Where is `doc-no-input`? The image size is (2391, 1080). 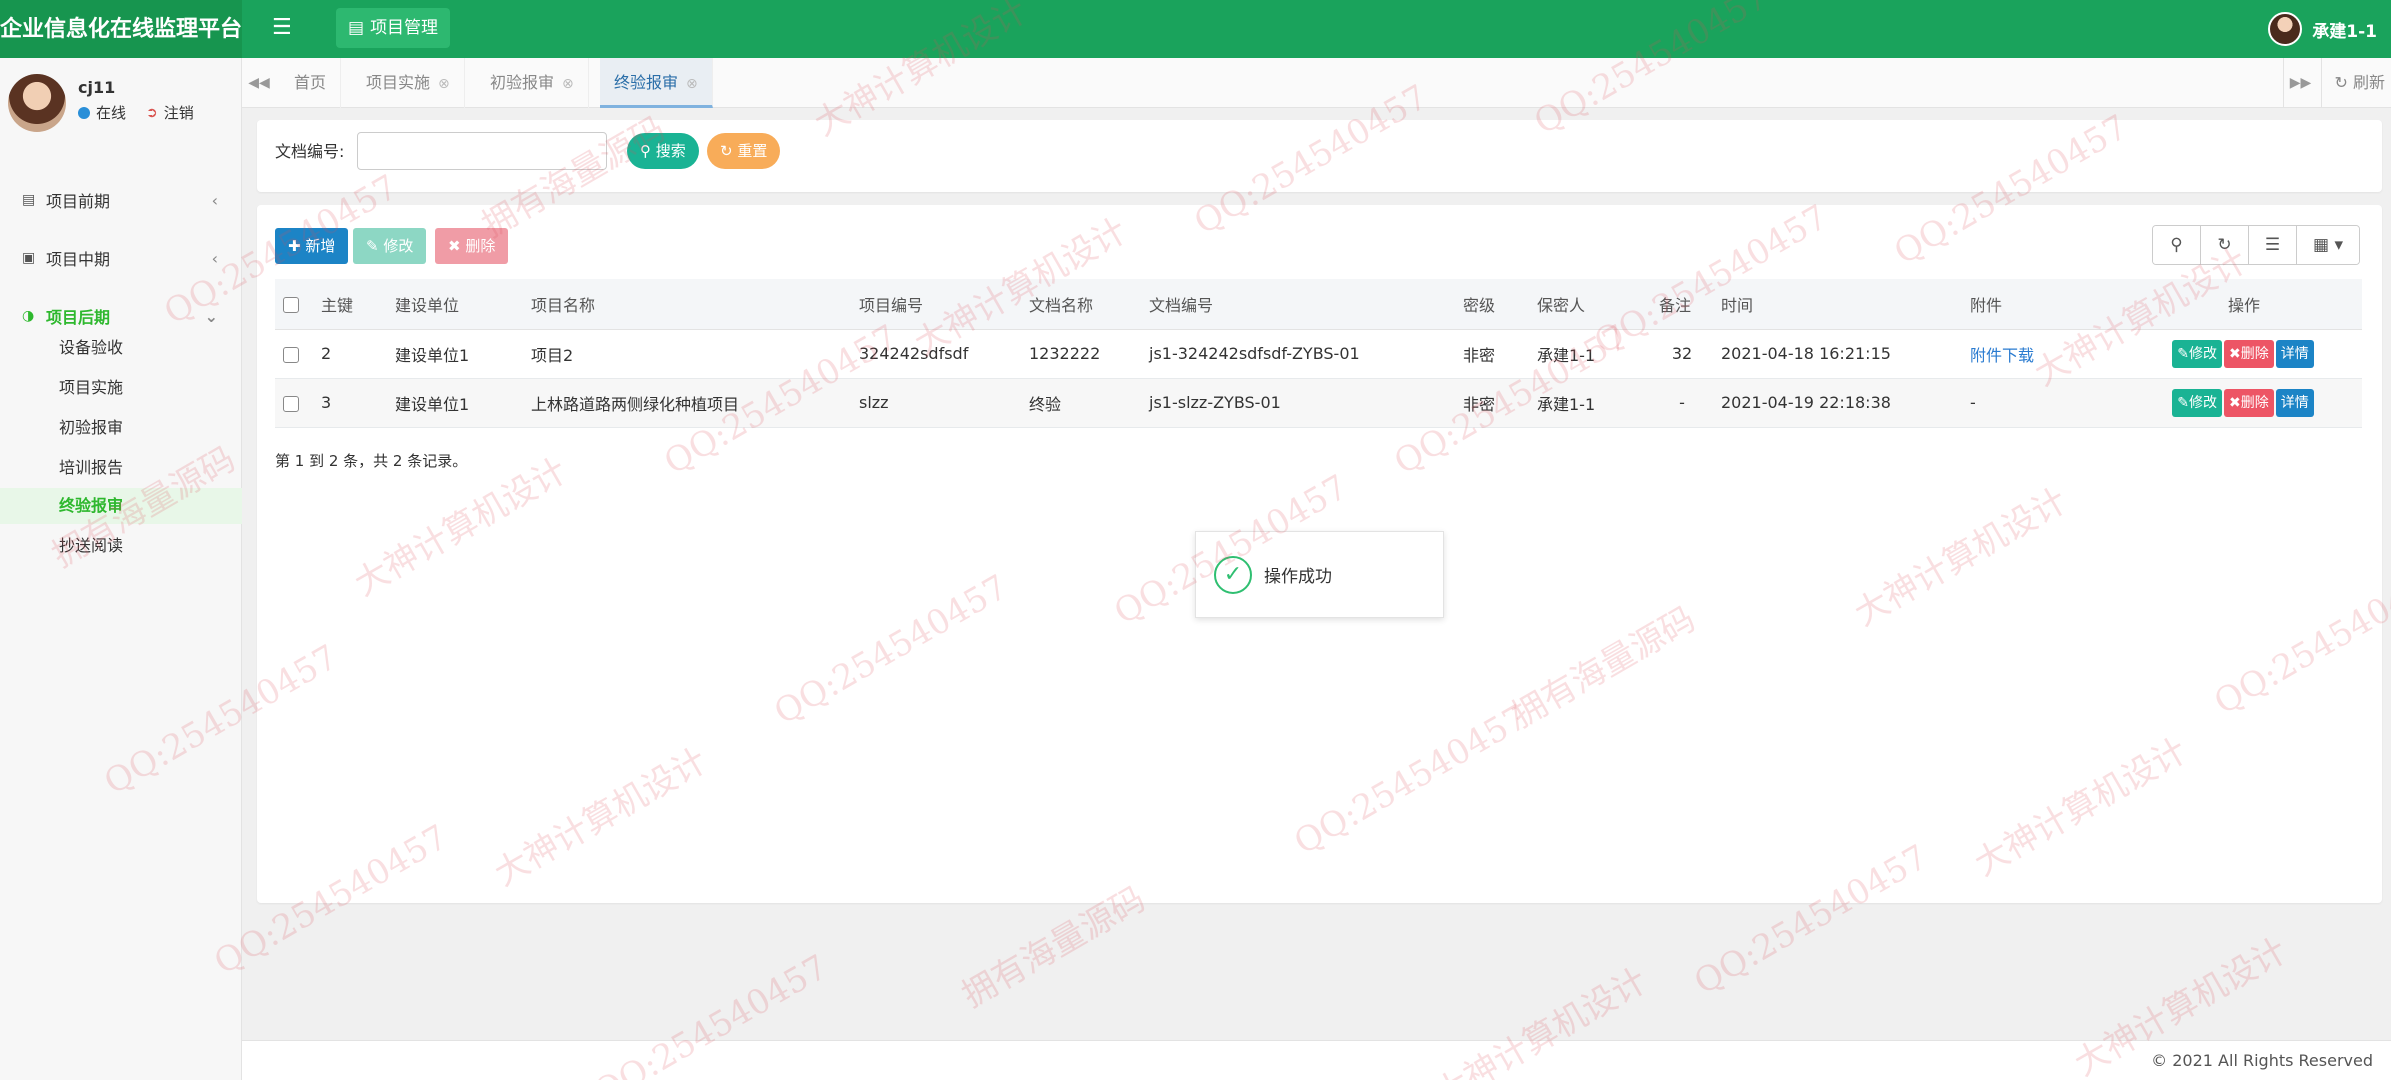 doc-no-input is located at coordinates (482, 151).